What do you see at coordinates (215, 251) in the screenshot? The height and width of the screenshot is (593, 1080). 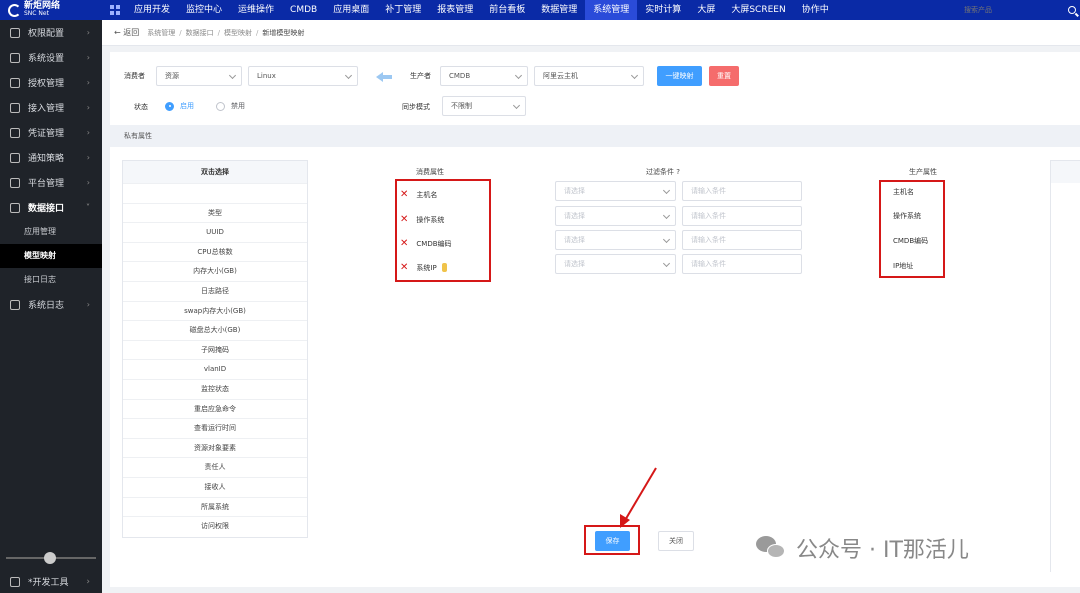 I see `list-item: CPU总核数` at bounding box center [215, 251].